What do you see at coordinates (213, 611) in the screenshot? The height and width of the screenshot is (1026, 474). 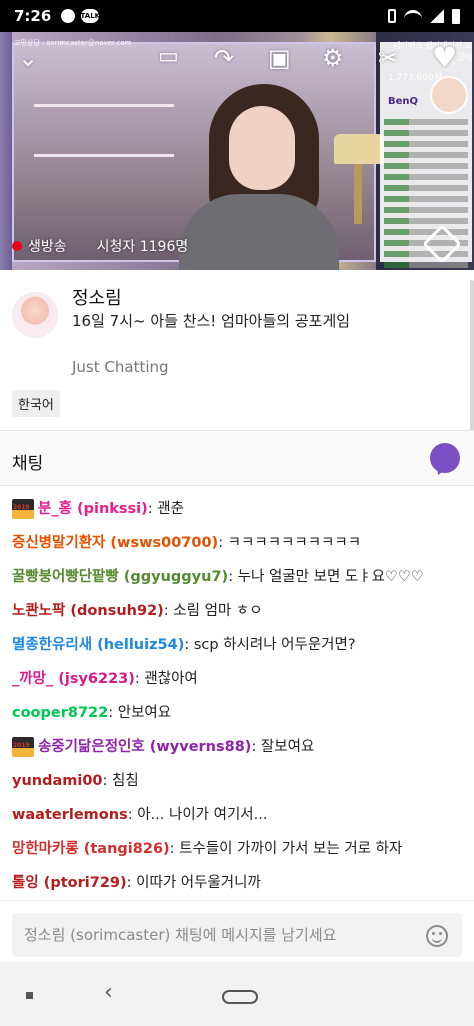 I see `chat-text: : 소림 엄마 ㅎㅇ` at bounding box center [213, 611].